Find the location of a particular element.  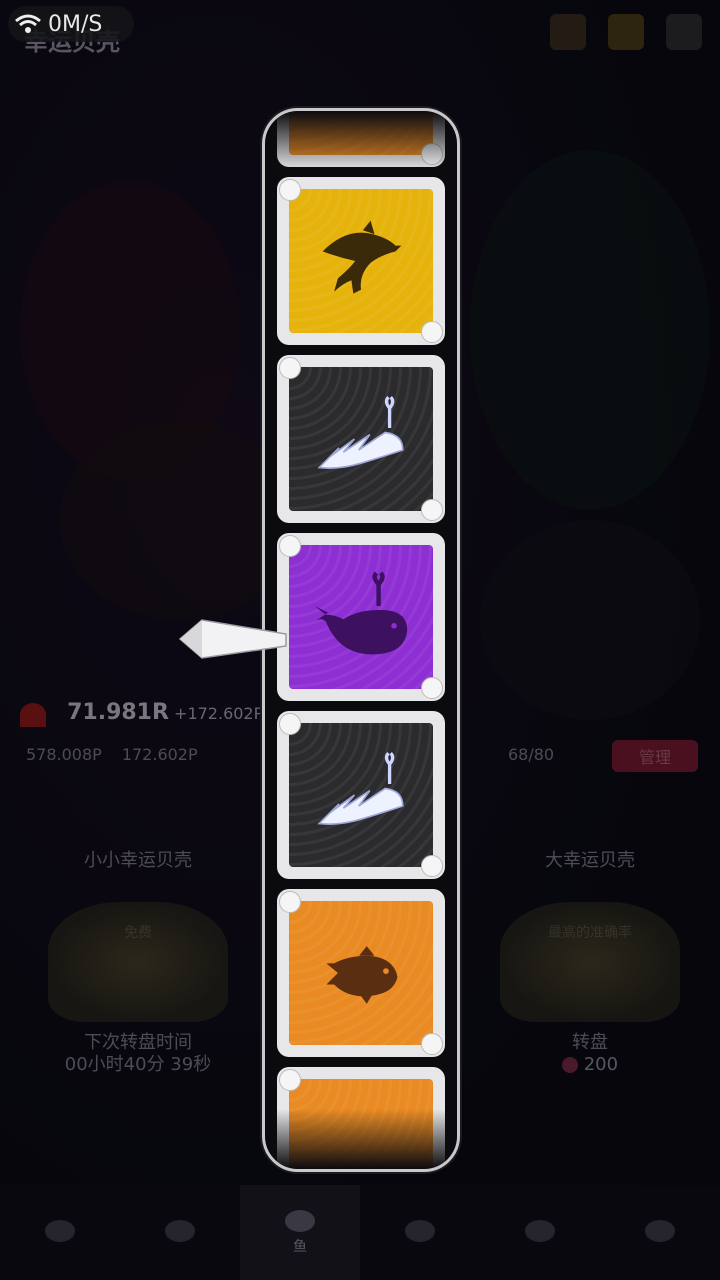

big-shell-panel: 大幸运贝壳 最高的准确率 转盘 200 is located at coordinates (590, 980).